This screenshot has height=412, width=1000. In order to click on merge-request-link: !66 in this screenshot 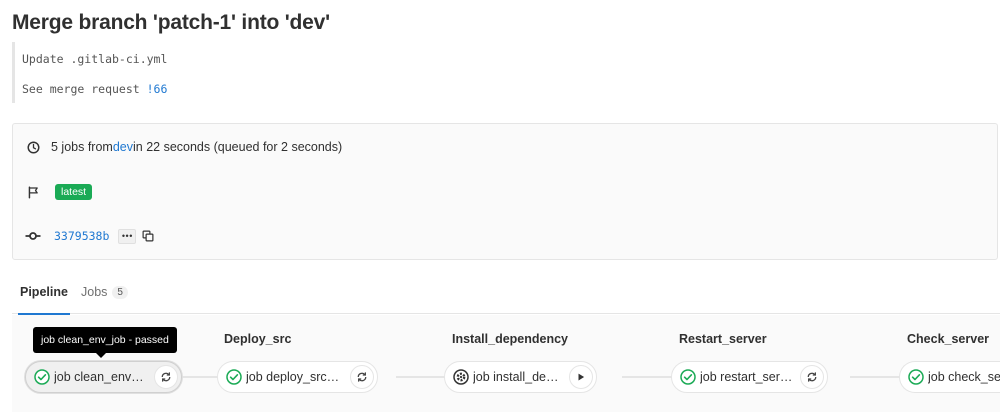, I will do `click(157, 89)`.